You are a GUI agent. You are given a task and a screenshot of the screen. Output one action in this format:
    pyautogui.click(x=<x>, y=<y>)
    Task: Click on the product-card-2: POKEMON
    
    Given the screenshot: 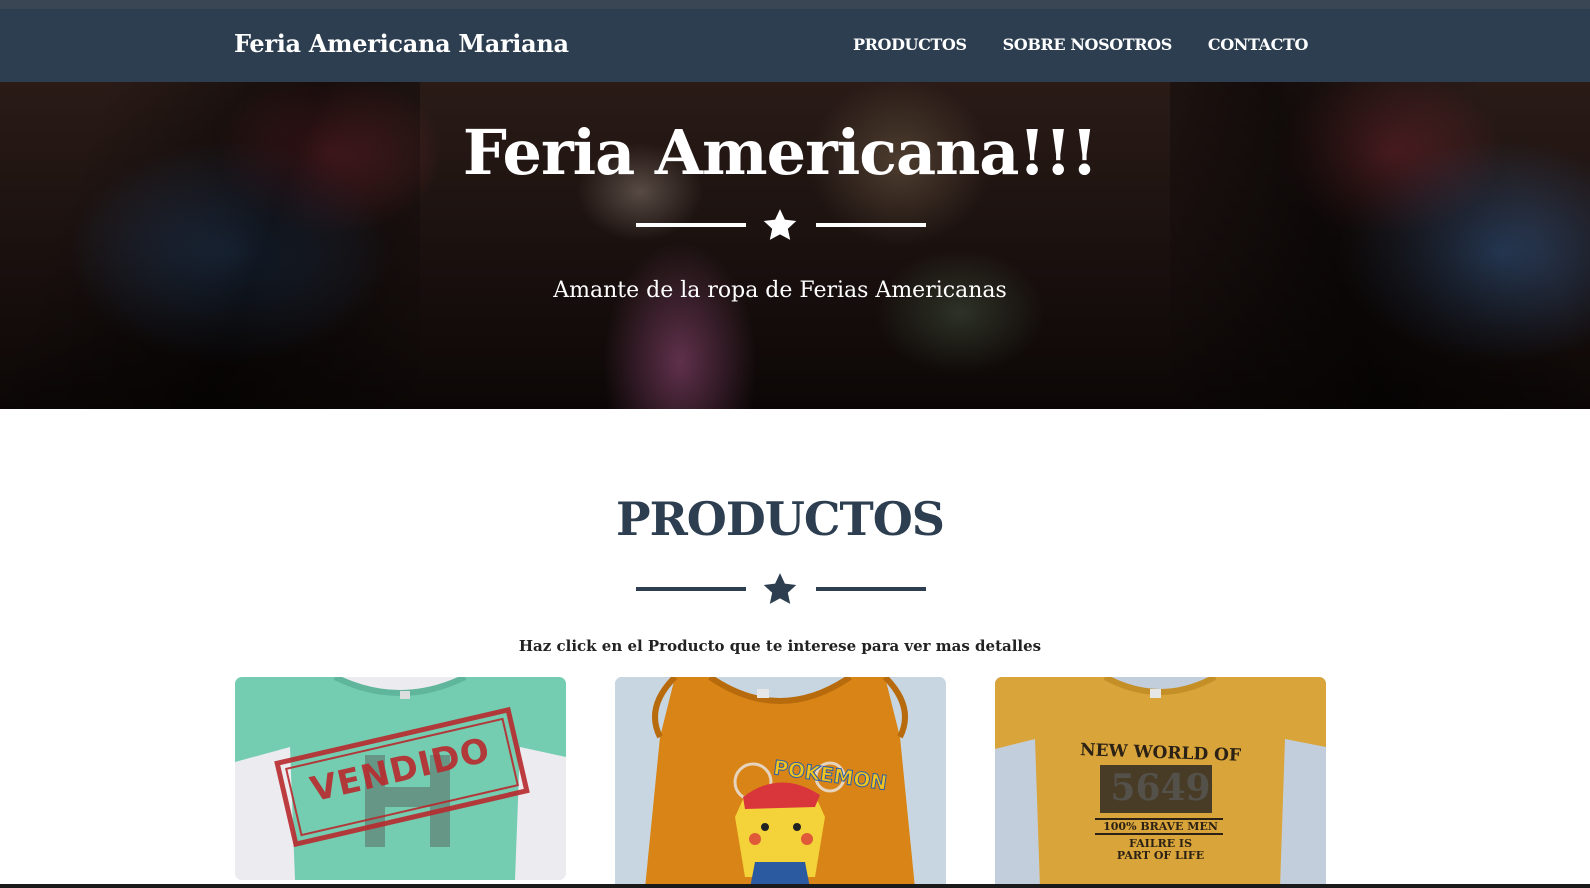 What is the action you would take?
    pyautogui.click(x=780, y=782)
    